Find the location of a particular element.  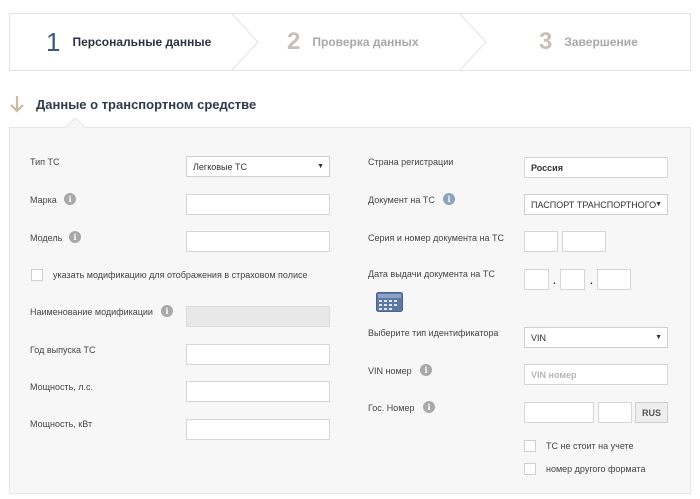

gos-region-input is located at coordinates (615, 412).